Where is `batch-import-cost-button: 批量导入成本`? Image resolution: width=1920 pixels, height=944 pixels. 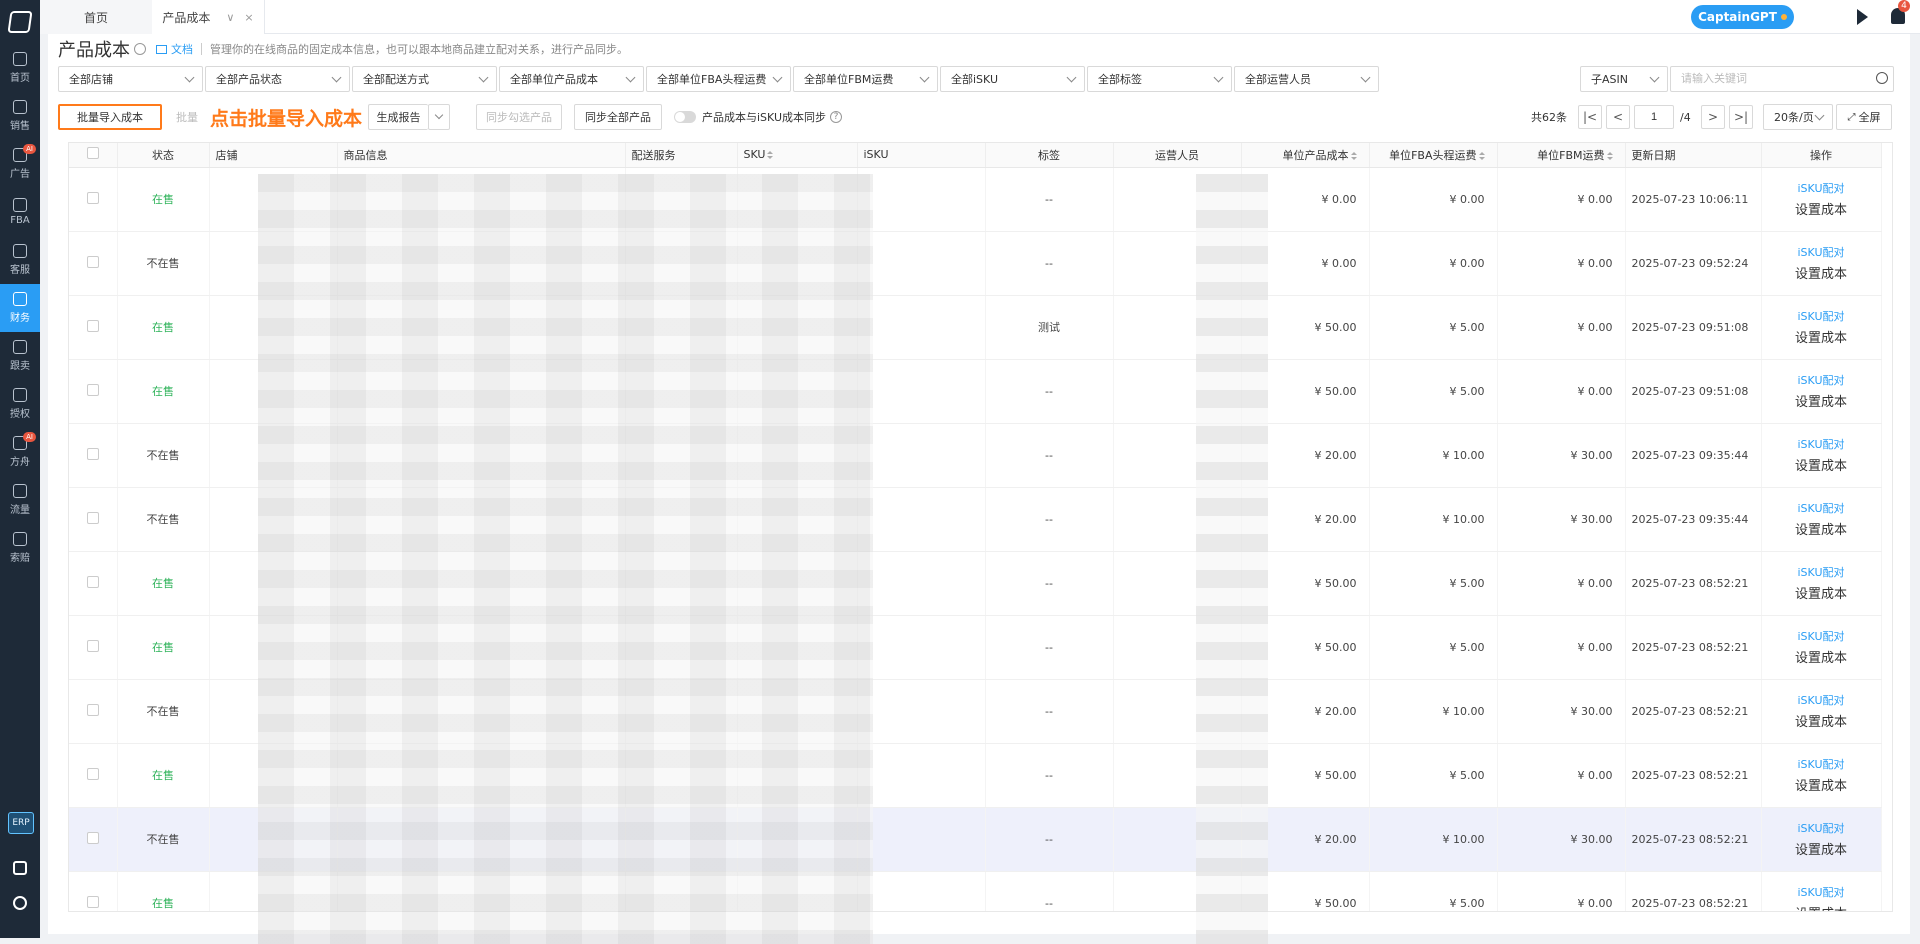
batch-import-cost-button: 批量导入成本 is located at coordinates (110, 117).